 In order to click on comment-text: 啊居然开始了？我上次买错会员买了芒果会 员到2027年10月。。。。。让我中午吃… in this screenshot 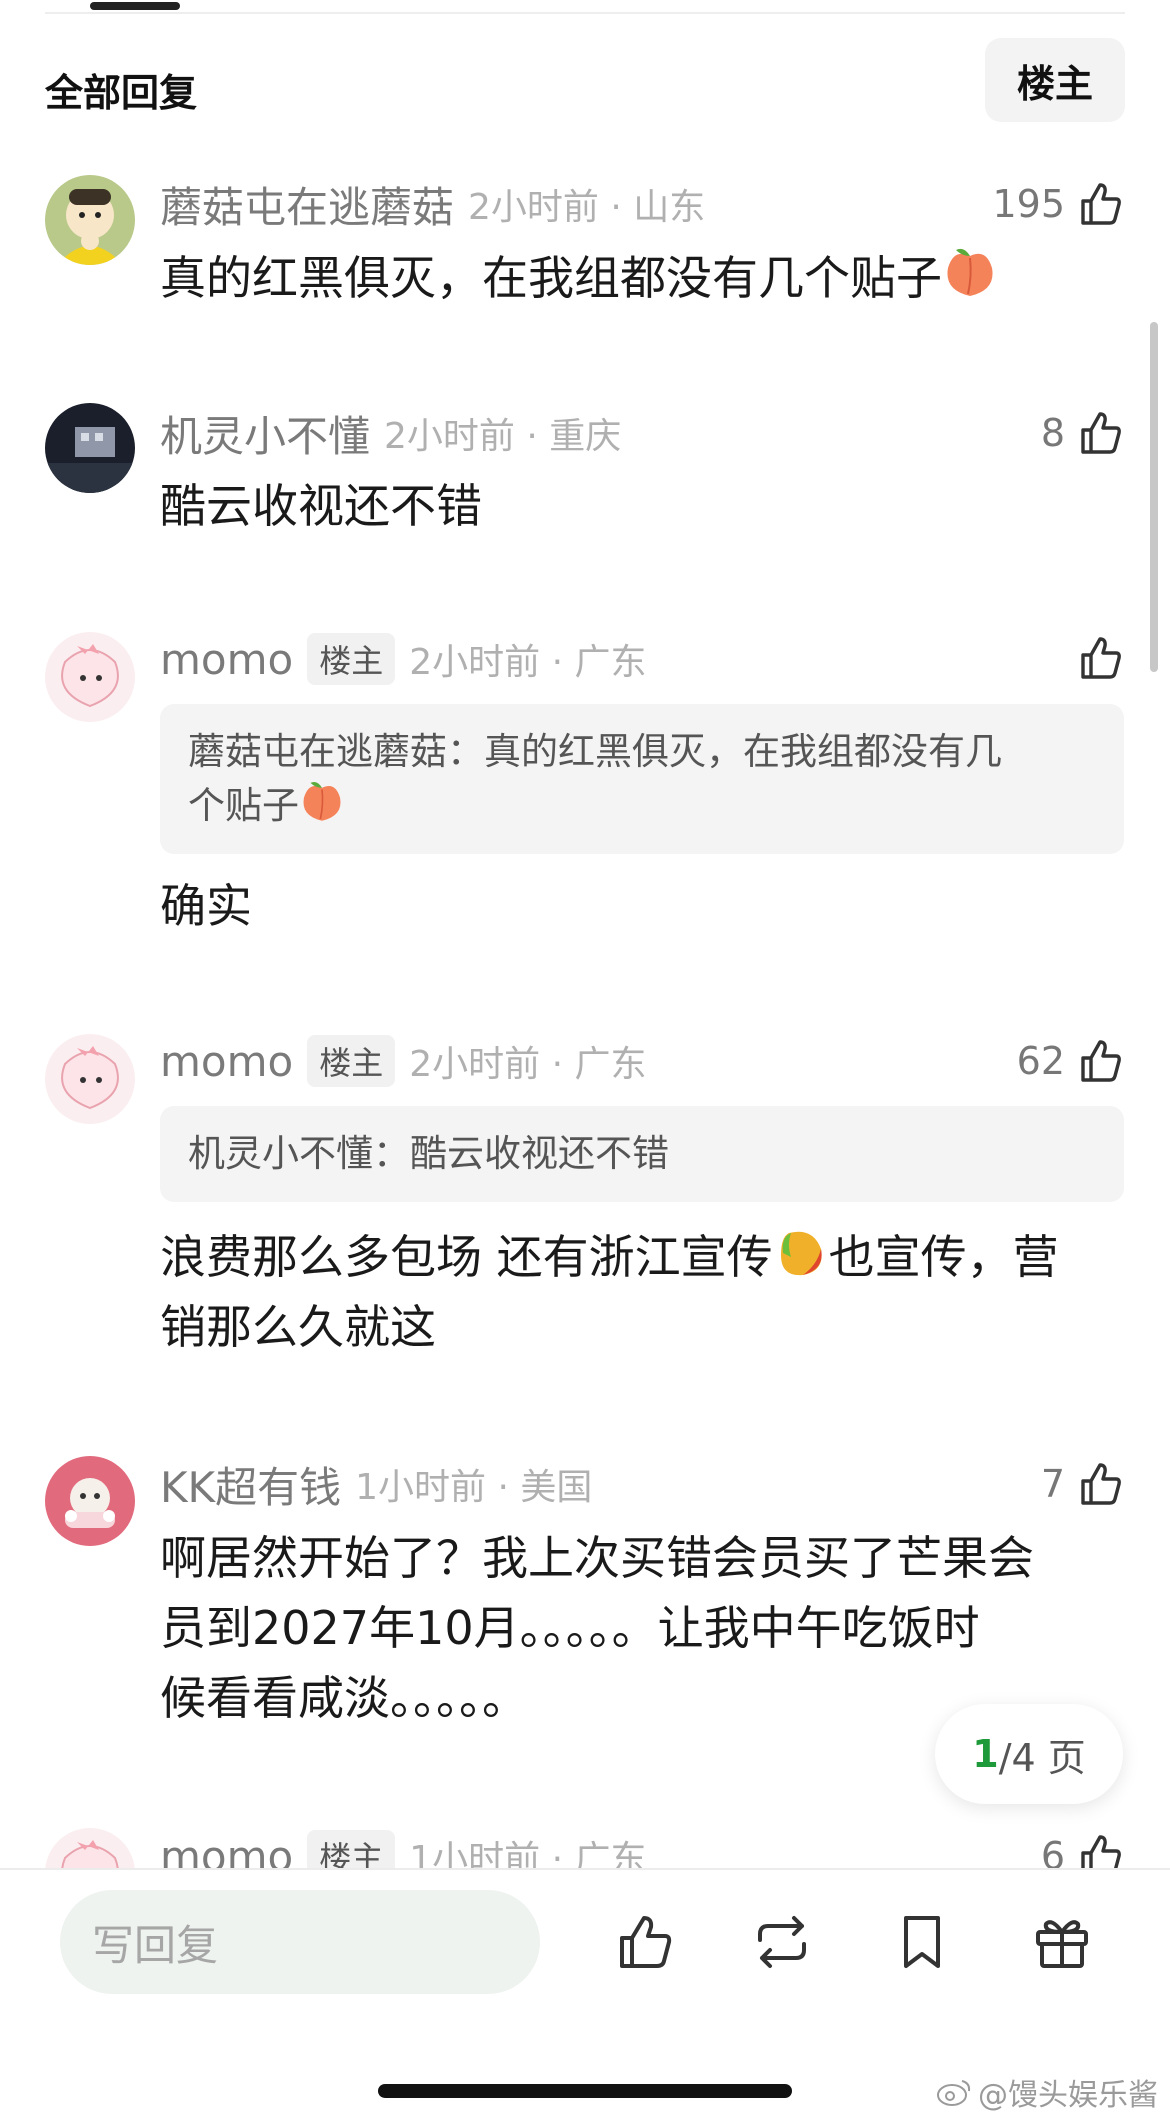, I will do `click(597, 1628)`.